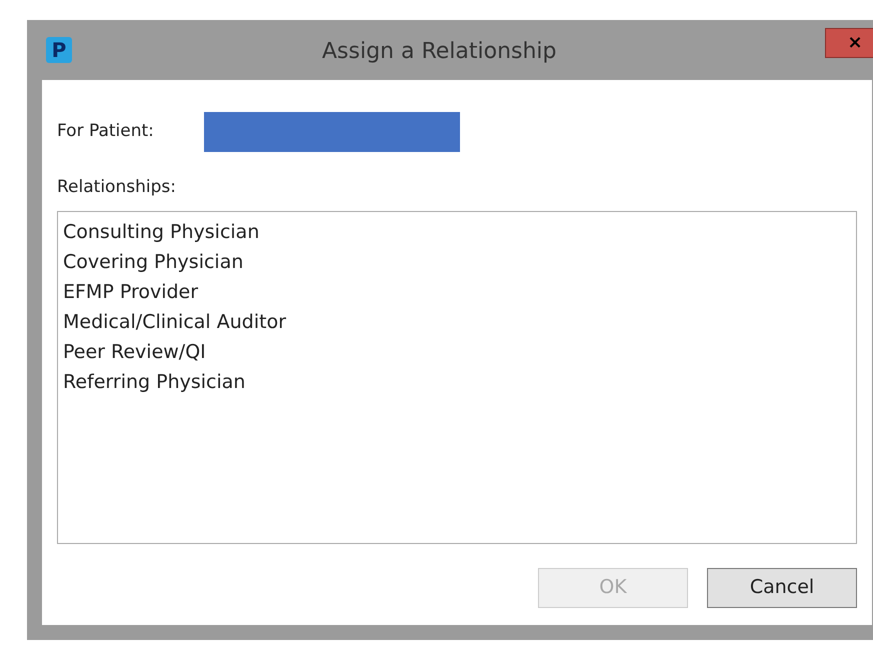 This screenshot has width=873, height=645. I want to click on field-label: For Patient:, so click(106, 132).